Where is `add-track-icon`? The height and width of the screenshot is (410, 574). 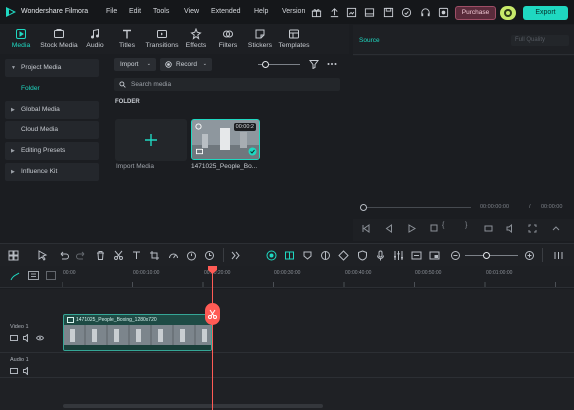 add-track-icon is located at coordinates (15, 276).